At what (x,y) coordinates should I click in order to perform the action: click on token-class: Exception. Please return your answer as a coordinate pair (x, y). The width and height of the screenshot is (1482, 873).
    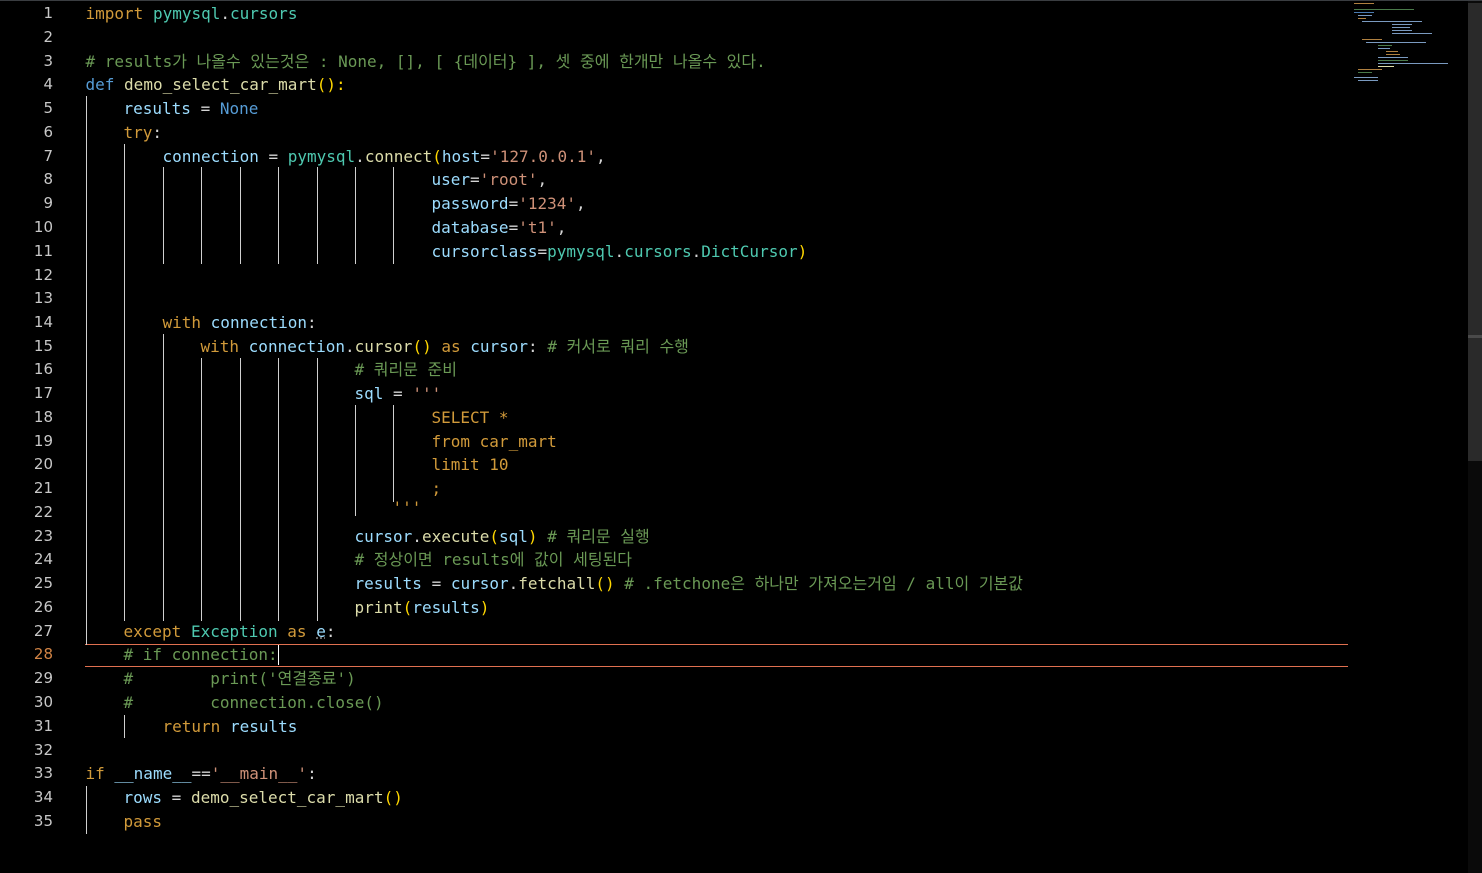
    Looking at the image, I should click on (234, 631).